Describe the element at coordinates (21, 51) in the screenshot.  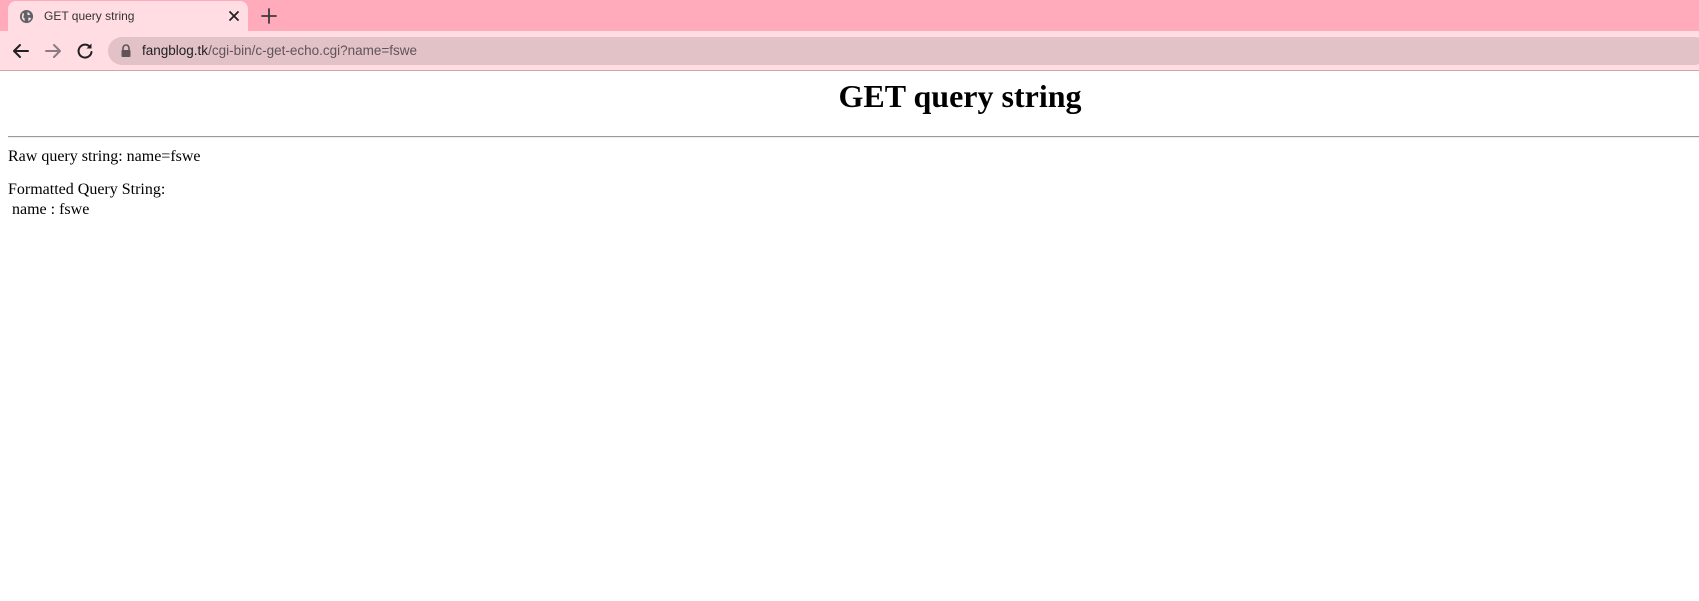
I see `back-arrow-icon` at that location.